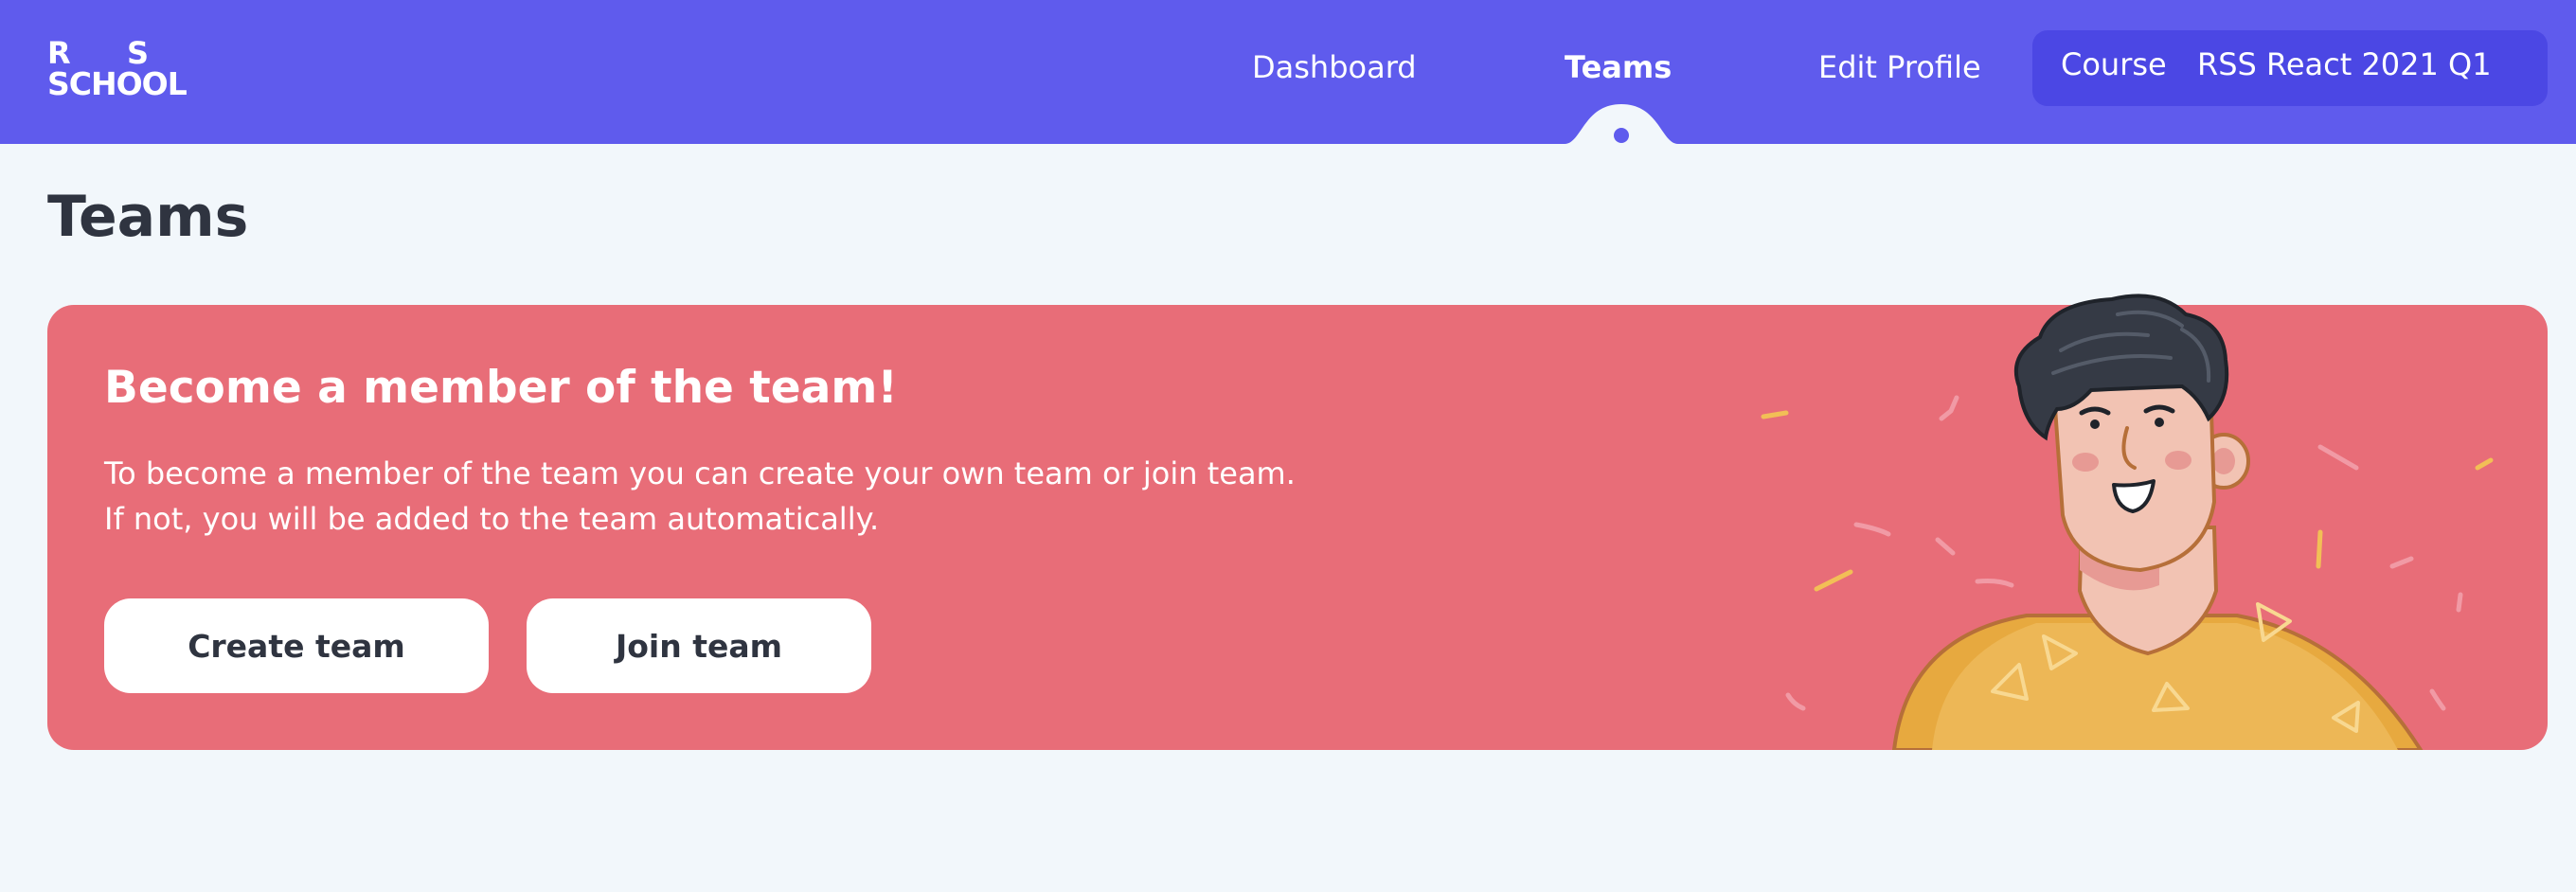  Describe the element at coordinates (296, 645) in the screenshot. I see `create-team-button: Create team` at that location.